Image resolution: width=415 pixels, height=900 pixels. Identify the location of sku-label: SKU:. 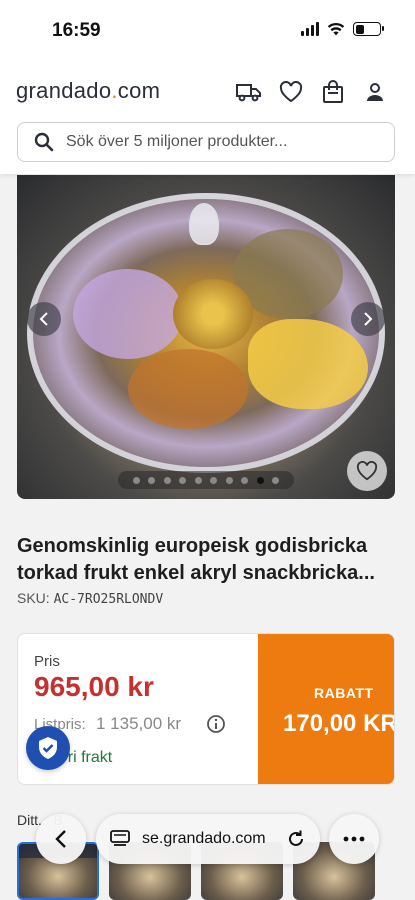
(33, 598).